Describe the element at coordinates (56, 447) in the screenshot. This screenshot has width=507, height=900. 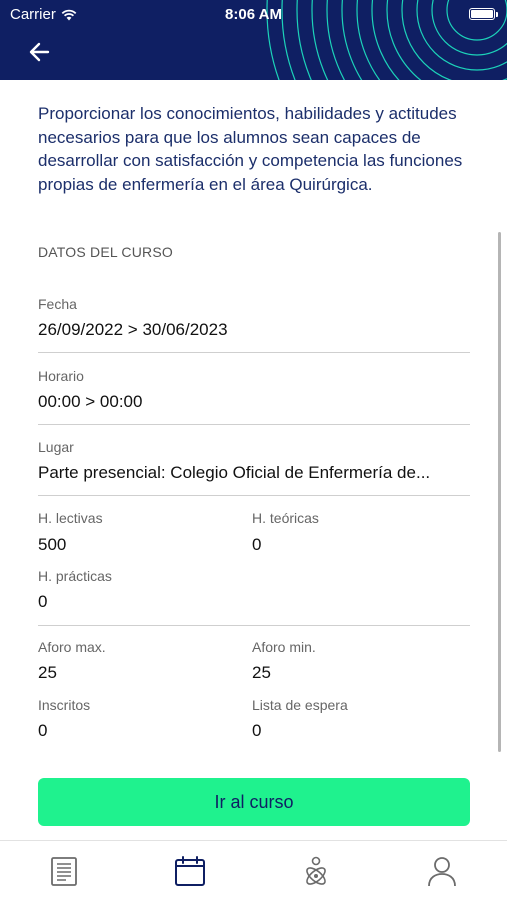
I see `lugar-label: Lugar` at that location.